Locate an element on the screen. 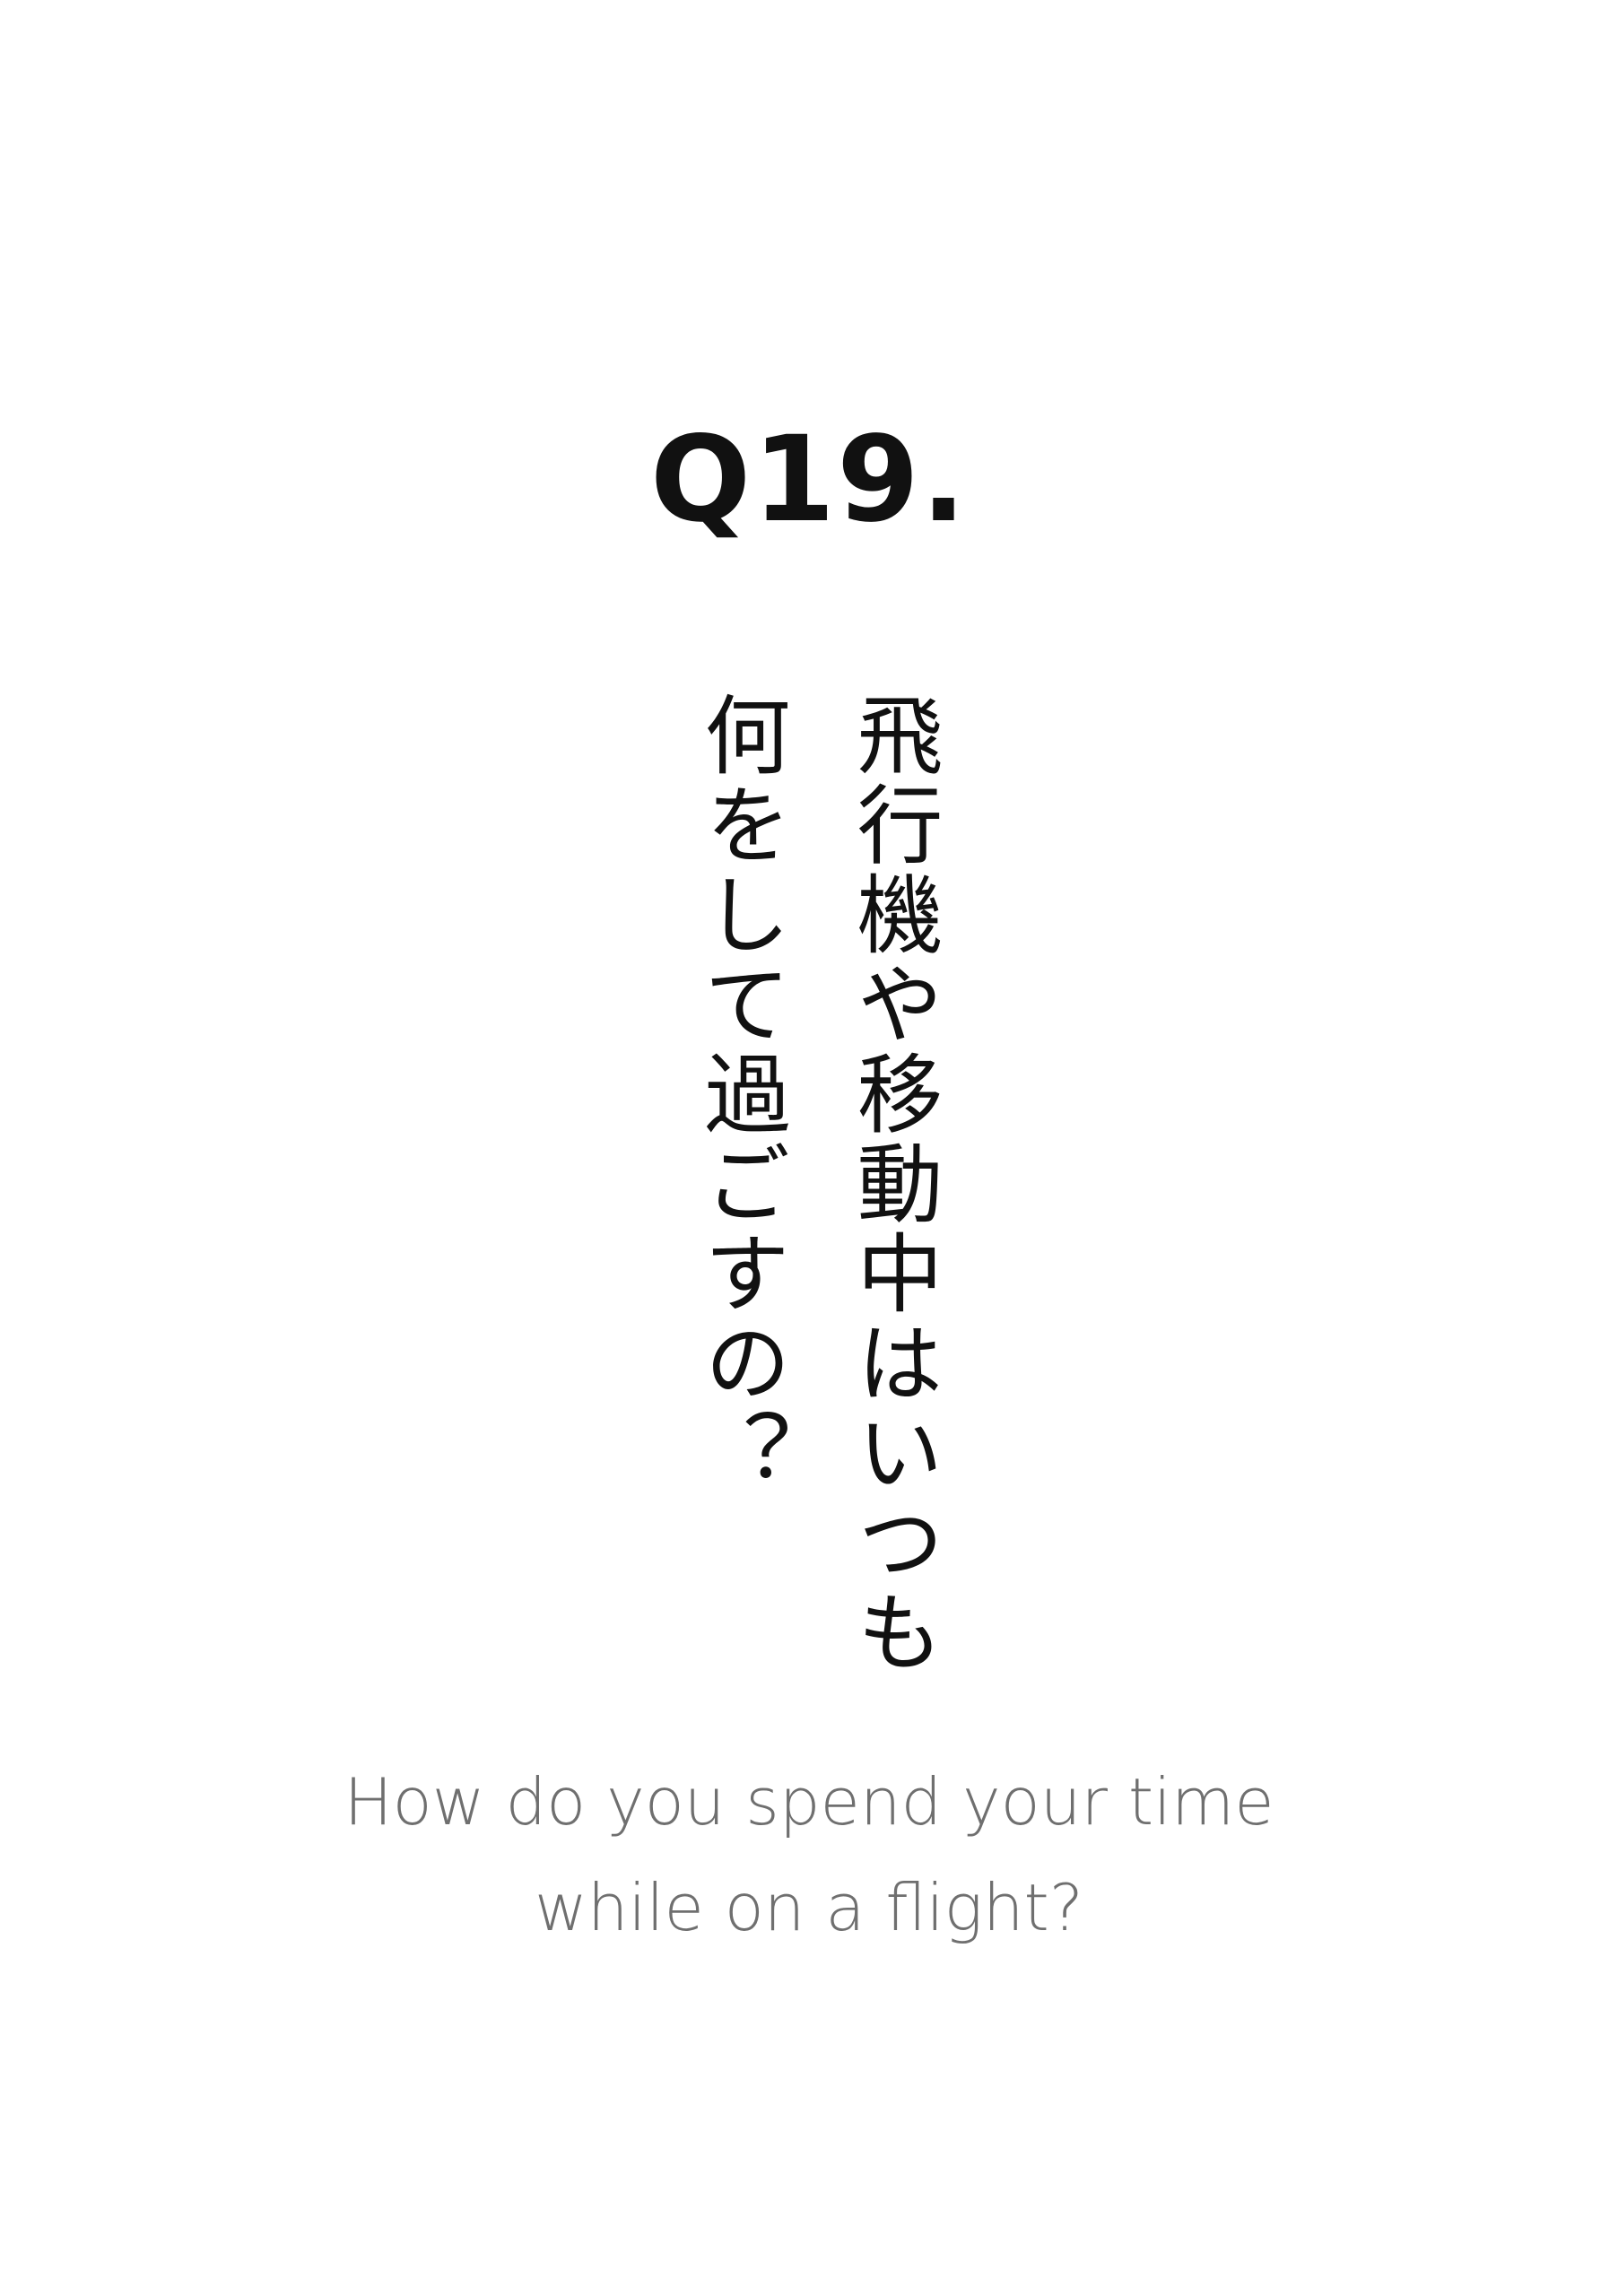 The image size is (1618, 2296). english-question-line-1: How do you spend your time is located at coordinates (809, 1801).